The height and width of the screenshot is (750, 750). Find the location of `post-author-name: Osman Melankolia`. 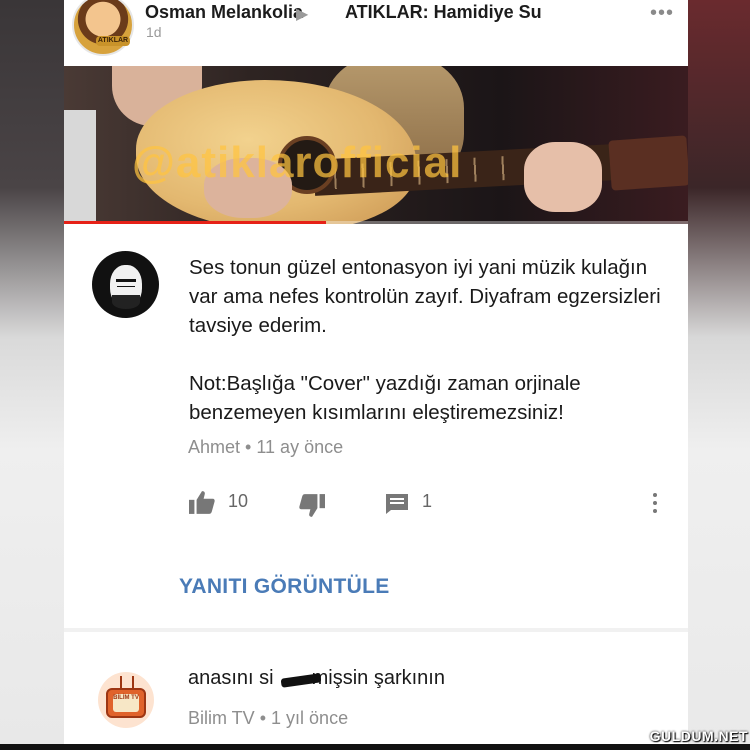

post-author-name: Osman Melankolia is located at coordinates (224, 12).